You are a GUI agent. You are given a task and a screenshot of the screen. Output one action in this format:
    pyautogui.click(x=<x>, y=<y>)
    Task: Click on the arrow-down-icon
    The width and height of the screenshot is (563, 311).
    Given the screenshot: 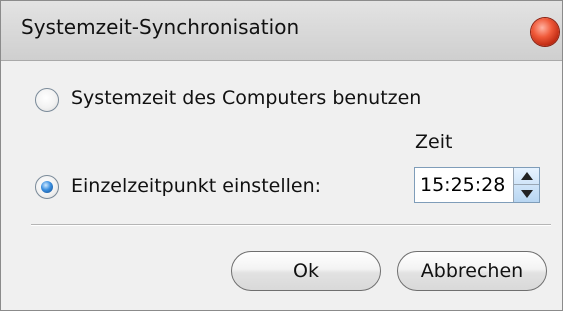 What is the action you would take?
    pyautogui.click(x=526, y=193)
    